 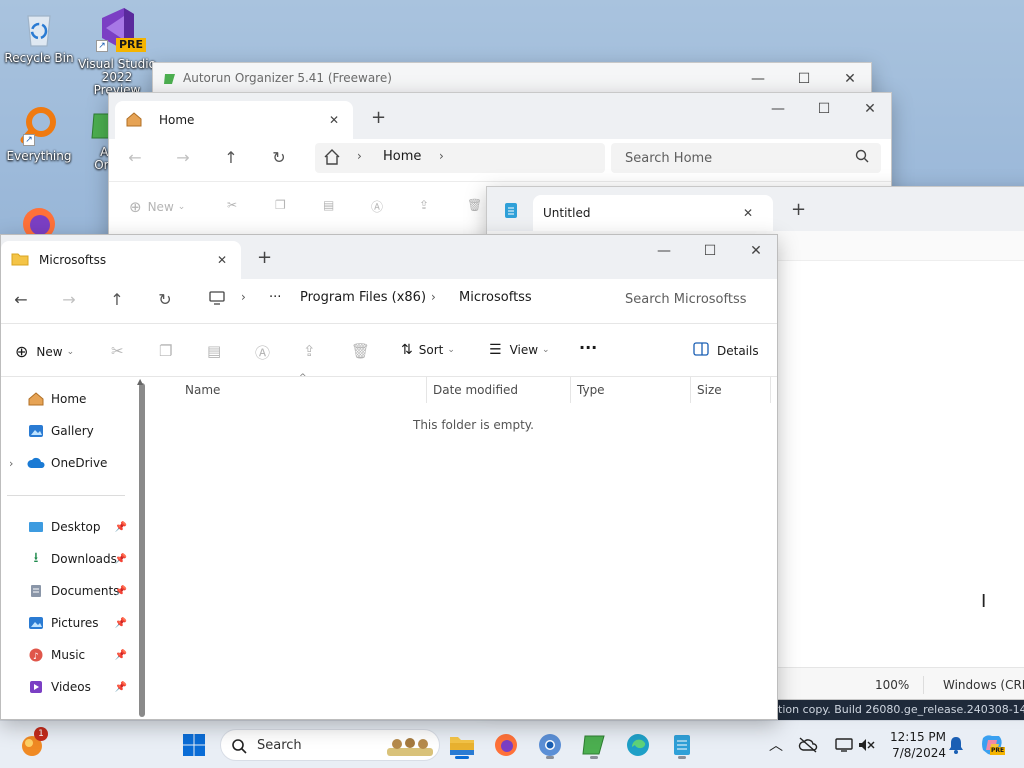 What do you see at coordinates (588, 347) in the screenshot?
I see `more-options-button: ···` at bounding box center [588, 347].